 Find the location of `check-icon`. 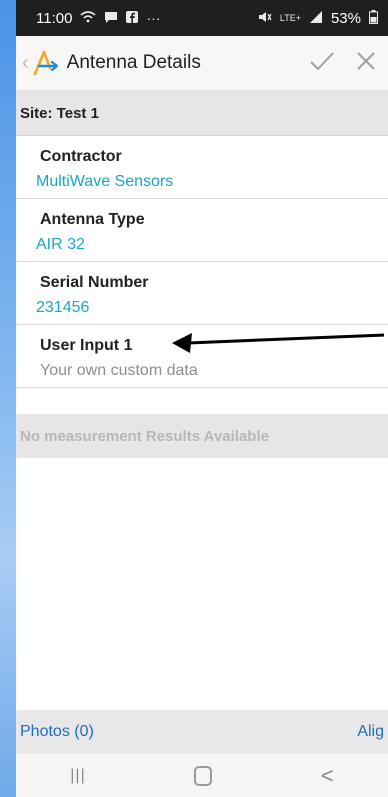

check-icon is located at coordinates (322, 63).